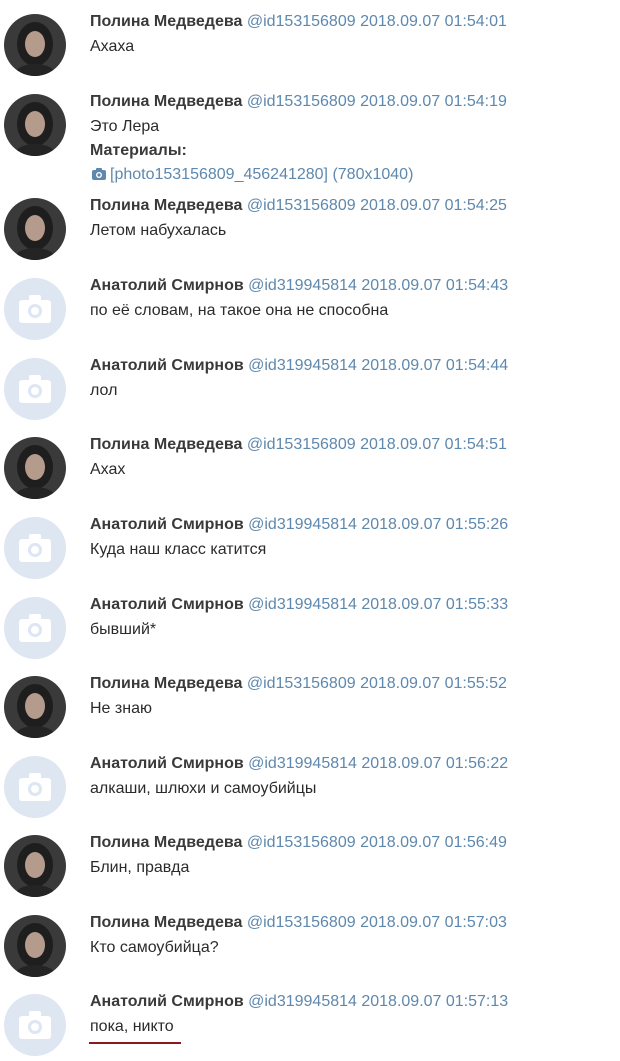  I want to click on timestamp: 2018.09.07 01:54:43, so click(435, 285).